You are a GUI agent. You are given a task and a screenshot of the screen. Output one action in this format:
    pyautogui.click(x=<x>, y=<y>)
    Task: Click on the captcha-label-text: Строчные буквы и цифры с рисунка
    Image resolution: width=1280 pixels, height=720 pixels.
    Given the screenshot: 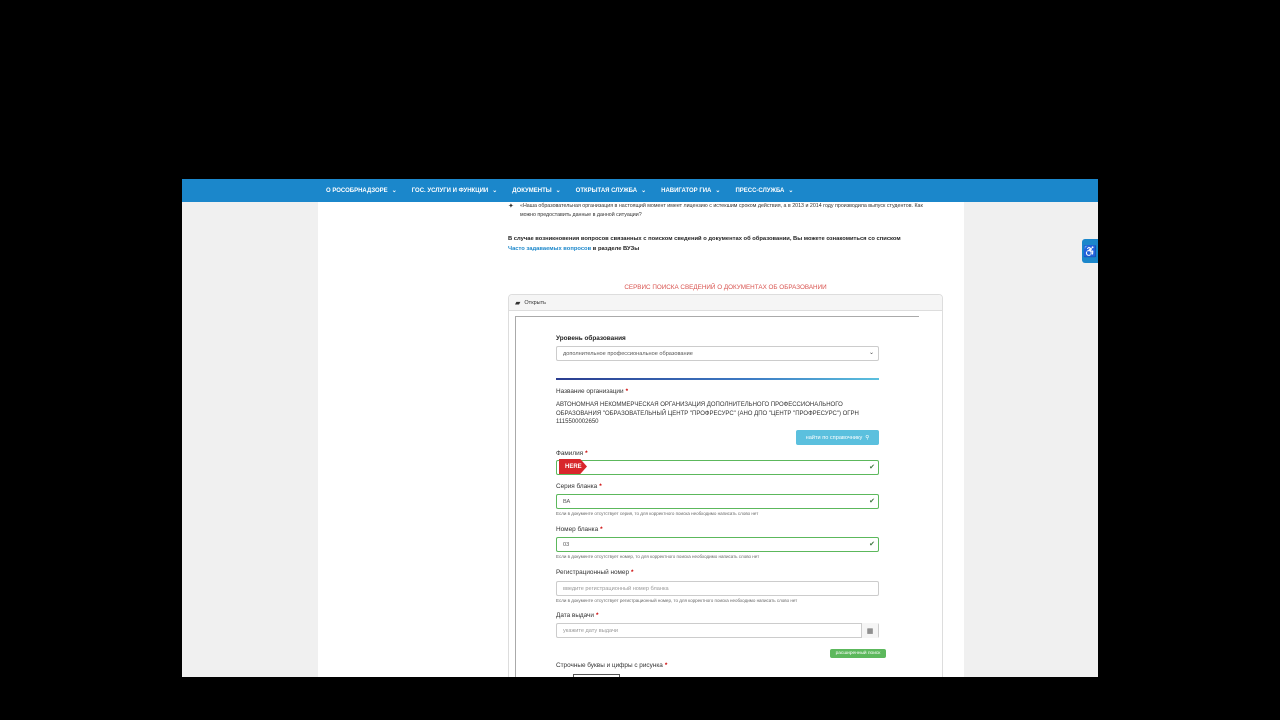 What is the action you would take?
    pyautogui.click(x=609, y=665)
    